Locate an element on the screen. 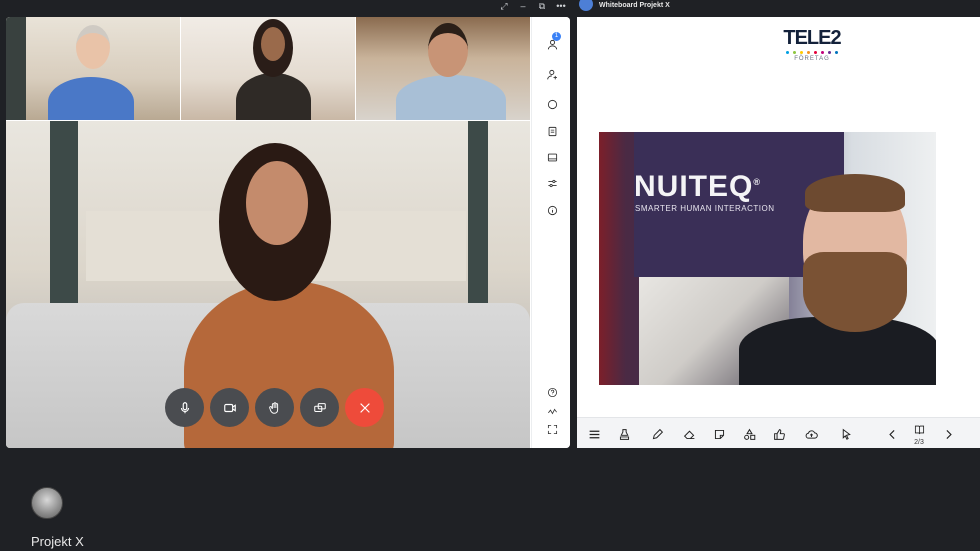  whiteboard-avatar is located at coordinates (586, 5).